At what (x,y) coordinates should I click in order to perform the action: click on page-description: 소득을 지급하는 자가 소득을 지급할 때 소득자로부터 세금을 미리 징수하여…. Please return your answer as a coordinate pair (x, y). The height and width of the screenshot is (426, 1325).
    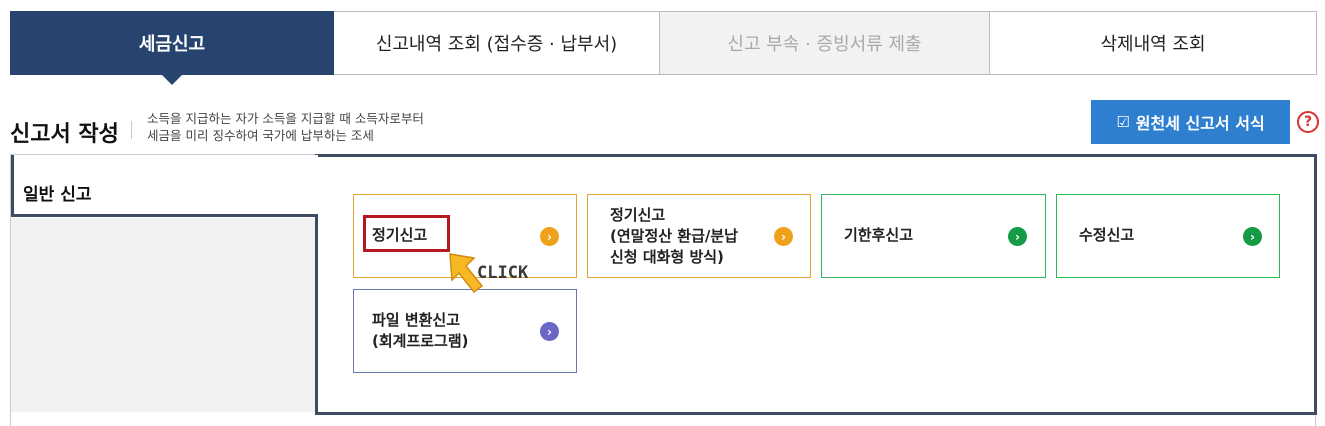
    Looking at the image, I should click on (285, 127).